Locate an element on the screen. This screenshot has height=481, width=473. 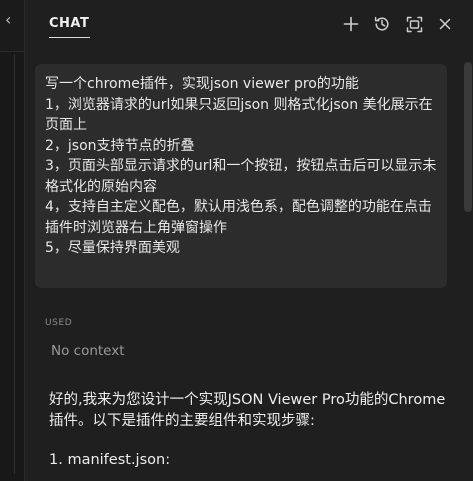
editor-tabbar-edge: ‹ is located at coordinates (12, 26).